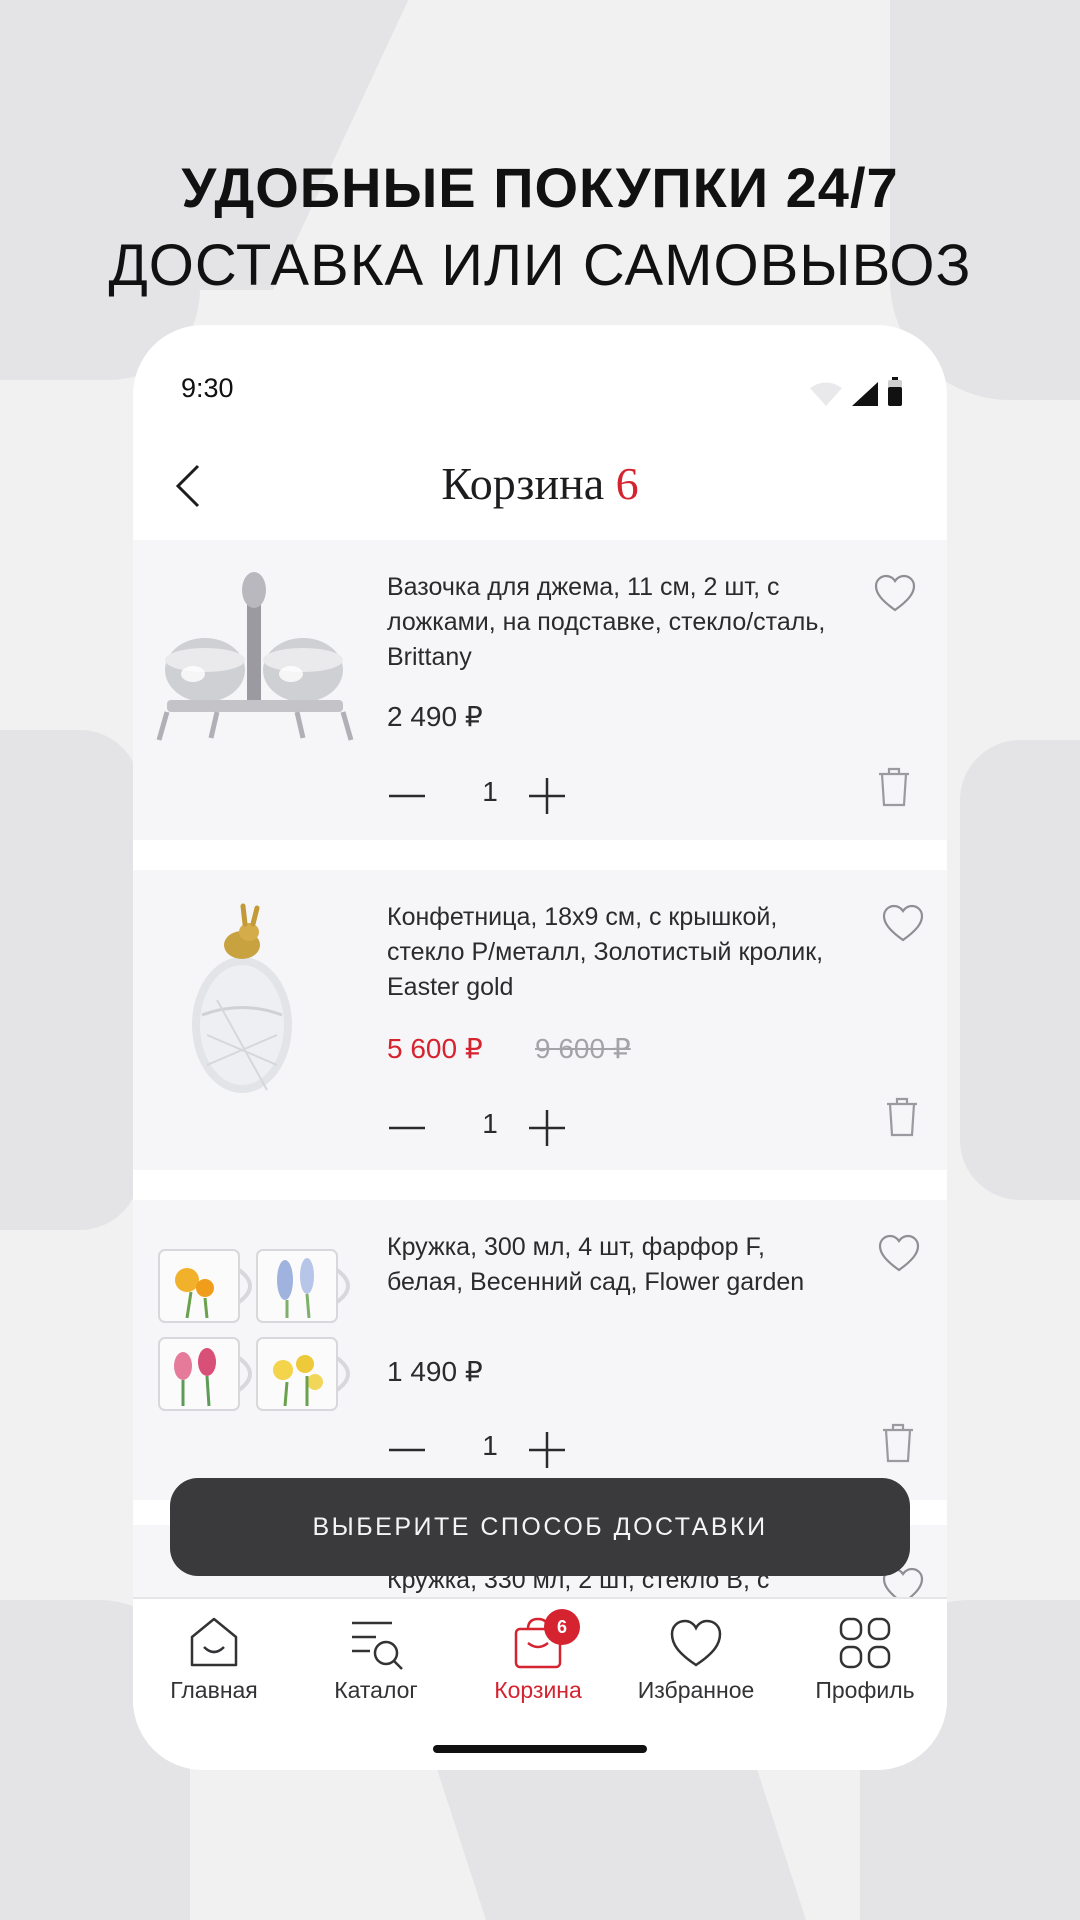 The height and width of the screenshot is (1920, 1080). Describe the element at coordinates (562, 1627) in the screenshot. I see `cart-badge: 6` at that location.